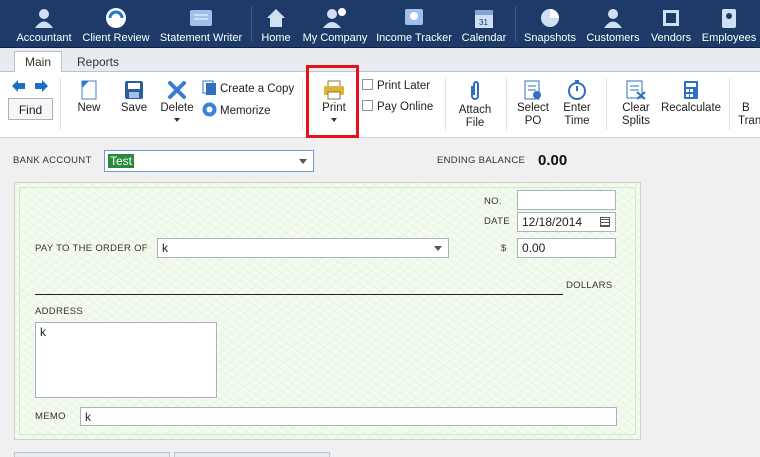 The width and height of the screenshot is (760, 457). I want to click on save-label: Save, so click(134, 108).